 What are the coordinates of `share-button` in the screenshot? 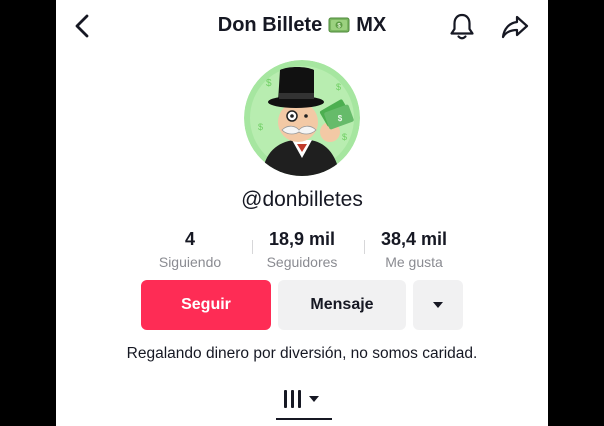 It's located at (515, 27).